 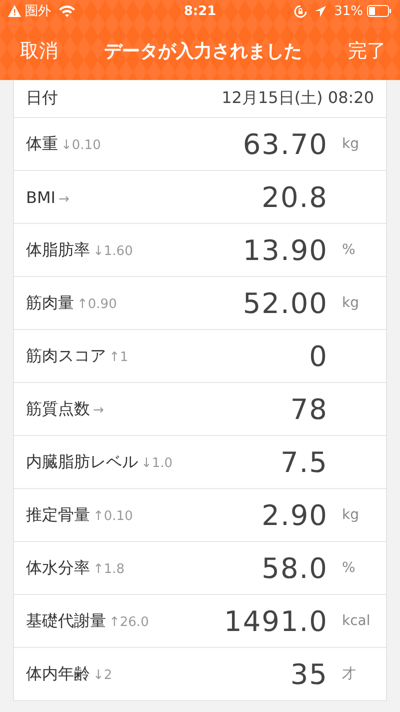 What do you see at coordinates (118, 357) in the screenshot?
I see `change-indicator: ↑1` at bounding box center [118, 357].